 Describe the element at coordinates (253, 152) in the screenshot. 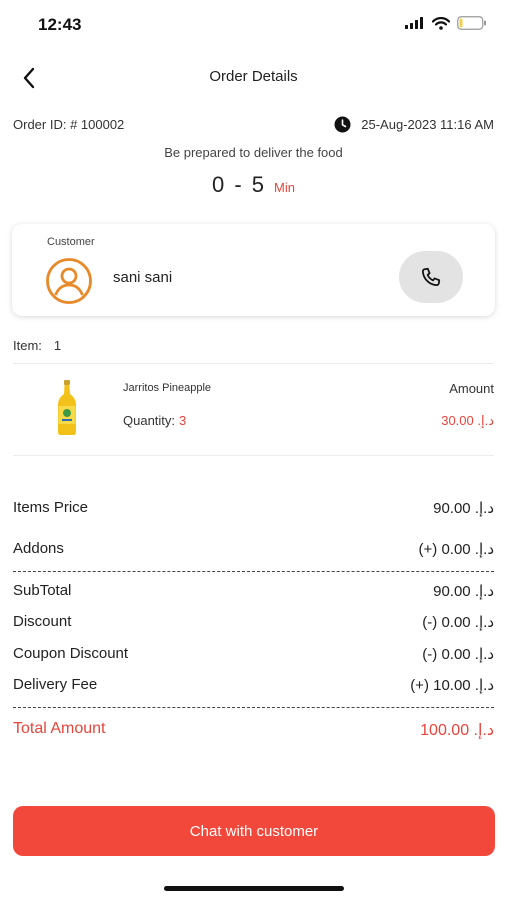

I see `prepare-message: Be prepared to deliver the food` at that location.